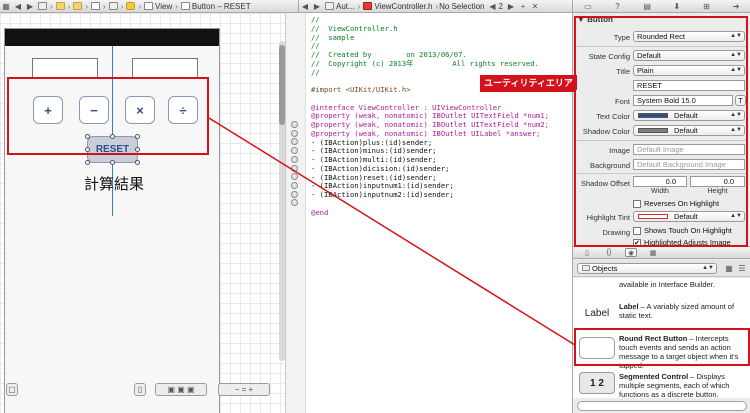 This screenshot has width=750, height=413. I want to click on code-line: - (IBAction)inputnum2:(id)sender;, so click(430, 195).